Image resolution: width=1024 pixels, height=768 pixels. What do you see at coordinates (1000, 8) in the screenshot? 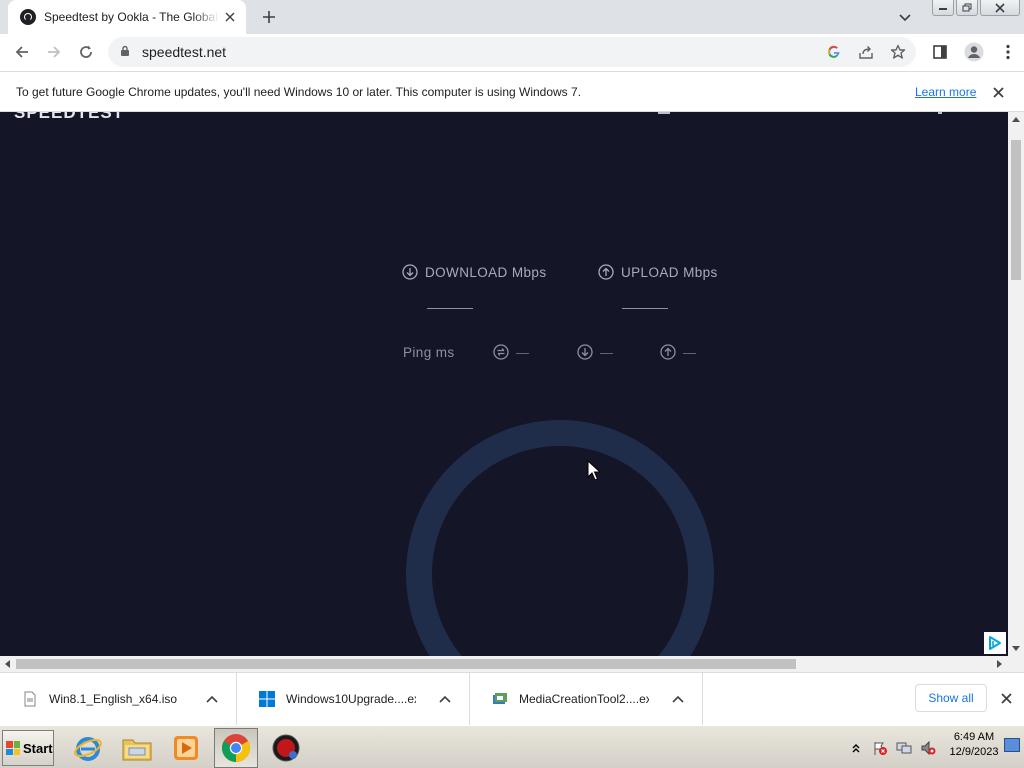
I see `close-window-button` at bounding box center [1000, 8].